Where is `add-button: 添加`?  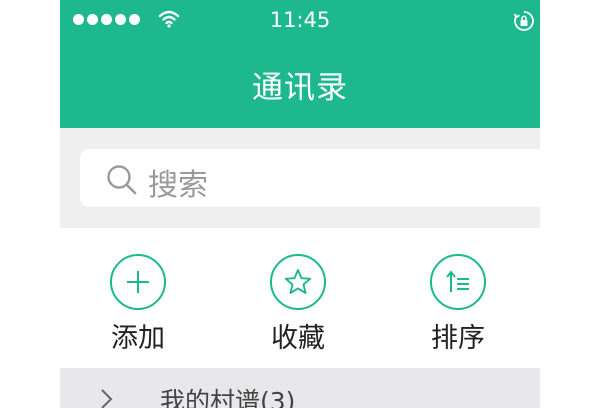
add-button: 添加 is located at coordinates (138, 309).